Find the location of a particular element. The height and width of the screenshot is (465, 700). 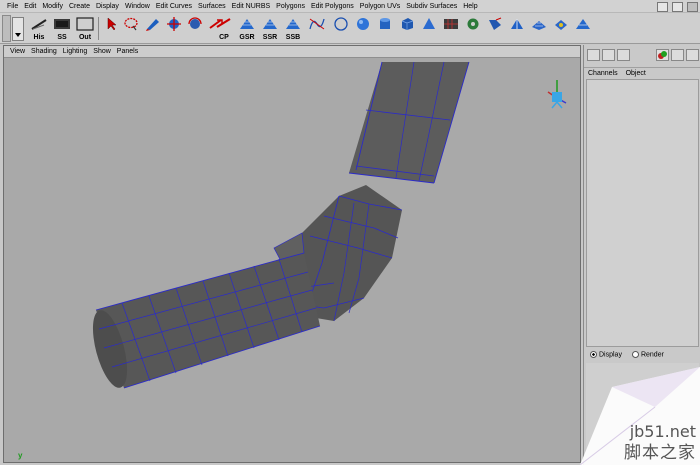

cp-tool-label: CP is located at coordinates (224, 37).